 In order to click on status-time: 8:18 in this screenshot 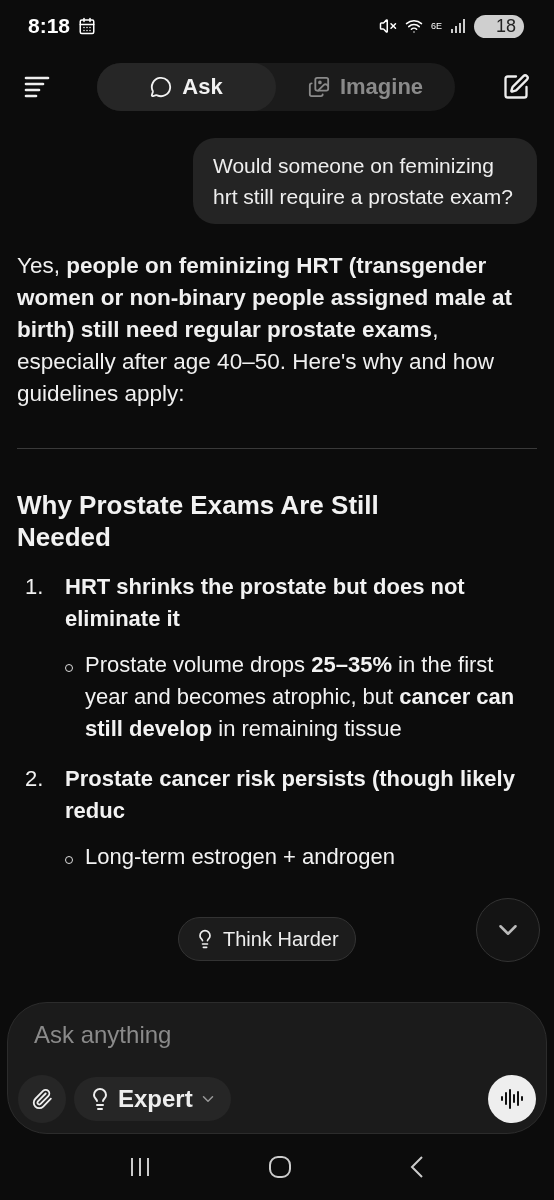, I will do `click(49, 26)`.